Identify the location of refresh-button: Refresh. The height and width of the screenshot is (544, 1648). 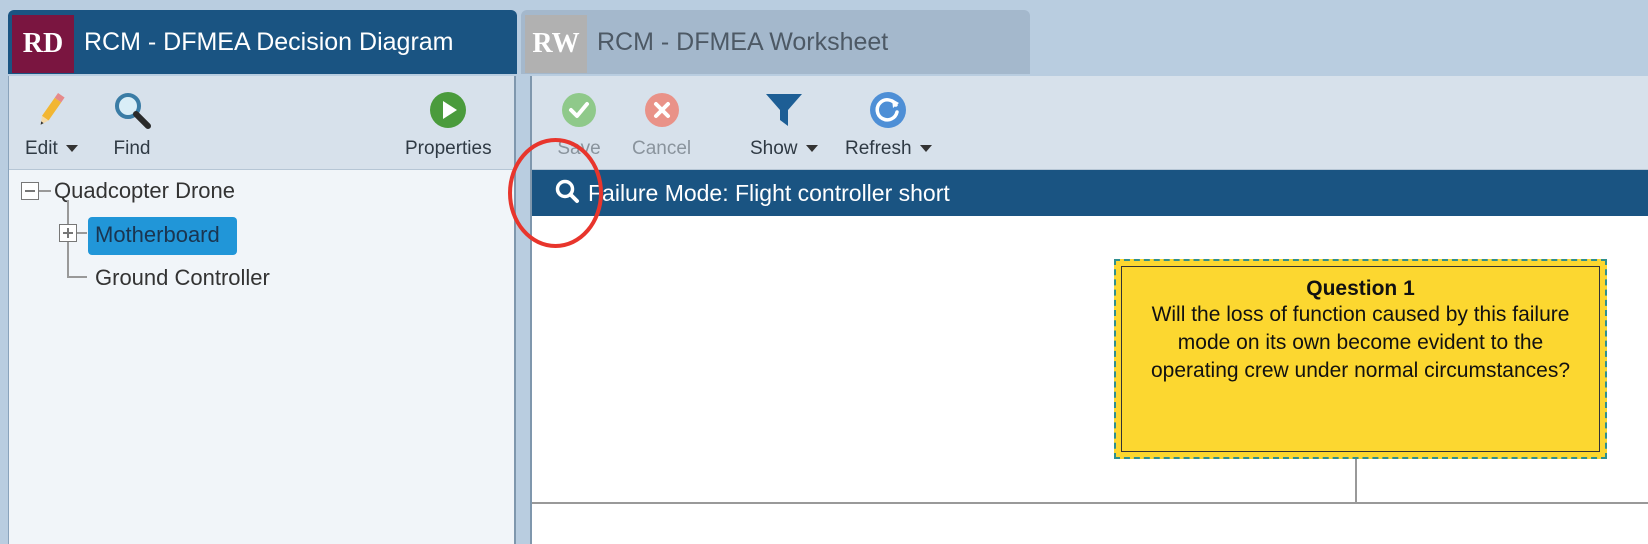
(888, 124).